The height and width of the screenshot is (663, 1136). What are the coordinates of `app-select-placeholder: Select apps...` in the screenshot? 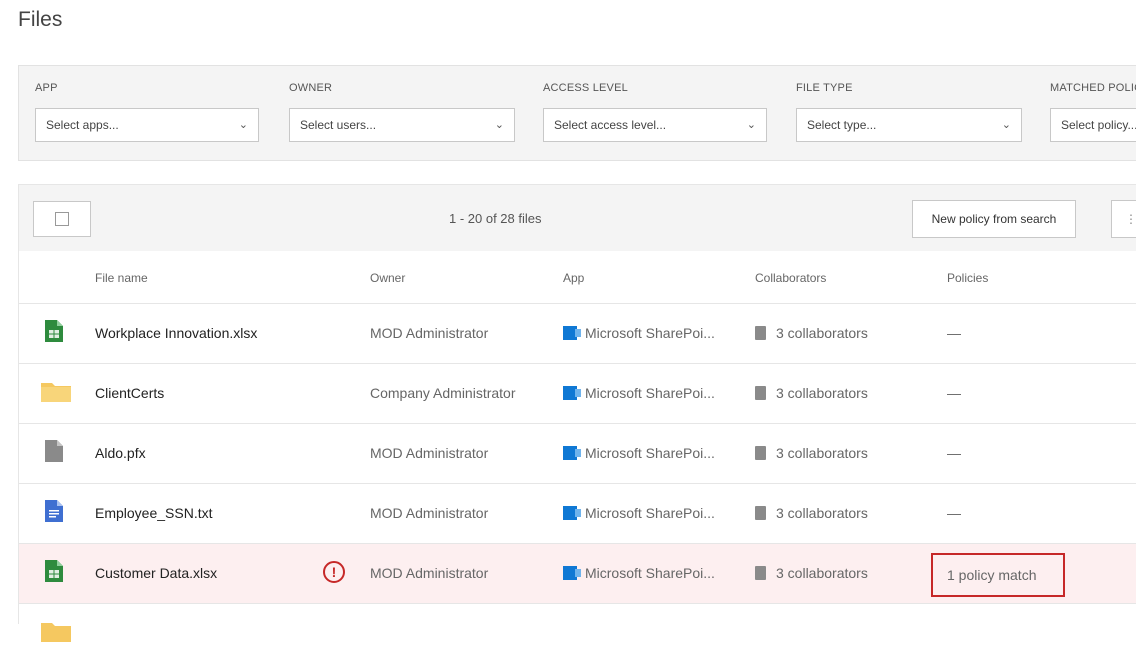 It's located at (82, 125).